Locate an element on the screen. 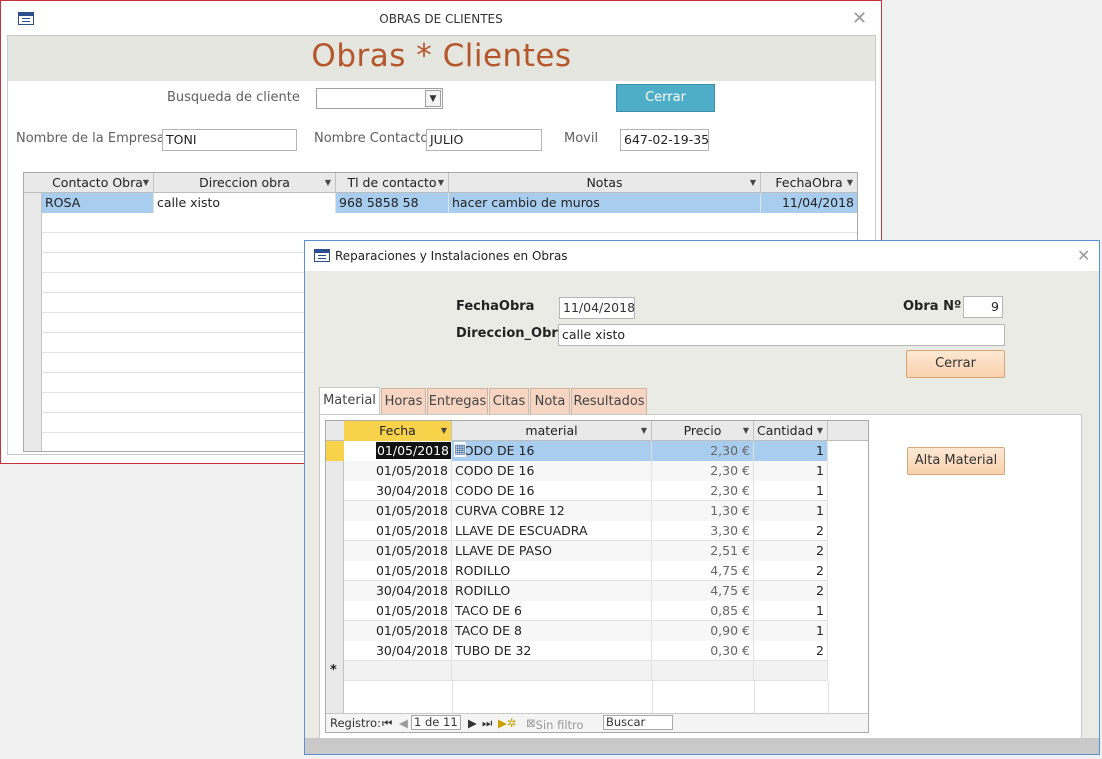  next-record-icon: ▶ is located at coordinates (472, 723).